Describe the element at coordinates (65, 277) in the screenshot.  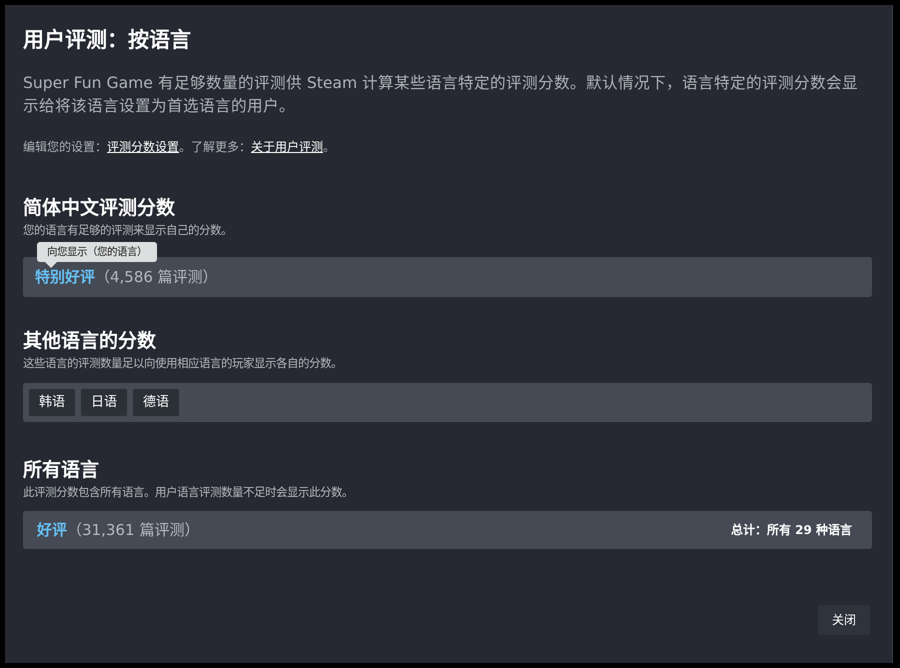
I see `rating-label: 特别好评` at that location.